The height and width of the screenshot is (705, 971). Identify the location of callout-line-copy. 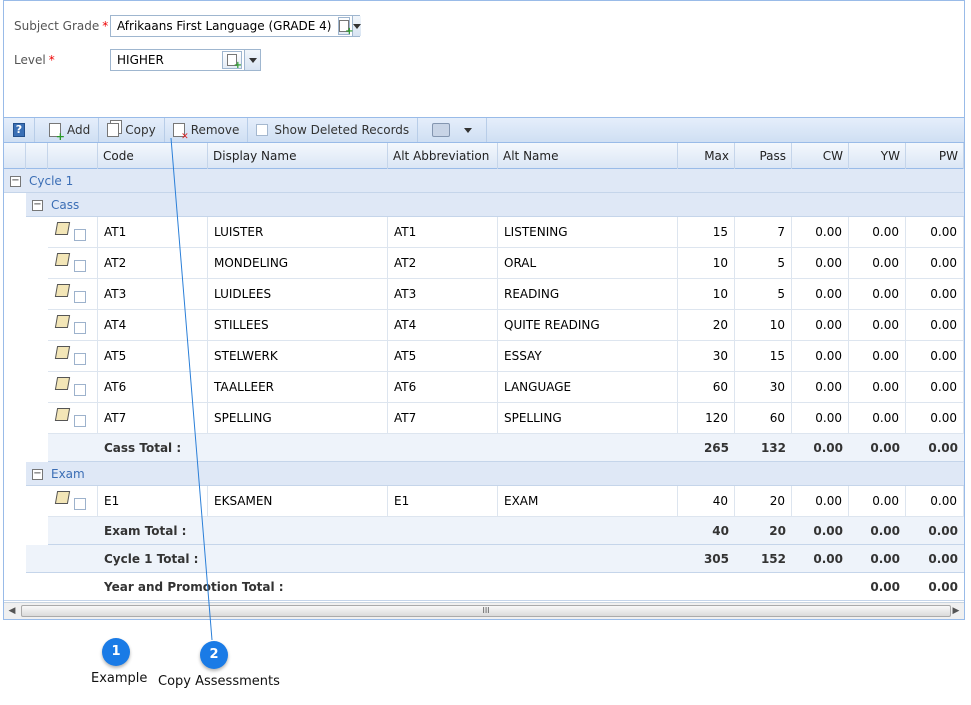
(191, 389).